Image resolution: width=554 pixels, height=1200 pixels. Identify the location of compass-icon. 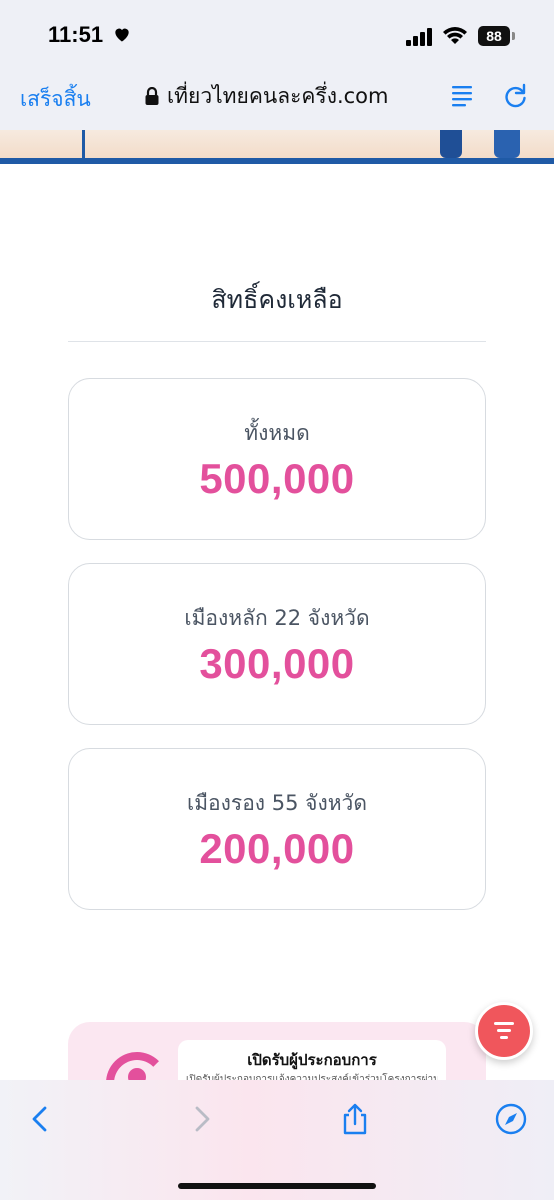
(511, 1119).